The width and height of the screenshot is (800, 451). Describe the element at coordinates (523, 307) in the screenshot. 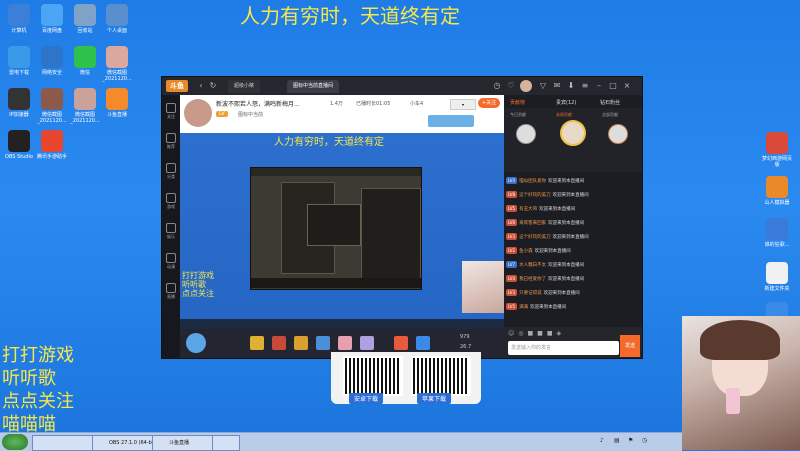

I see `chat-username: 满满` at that location.